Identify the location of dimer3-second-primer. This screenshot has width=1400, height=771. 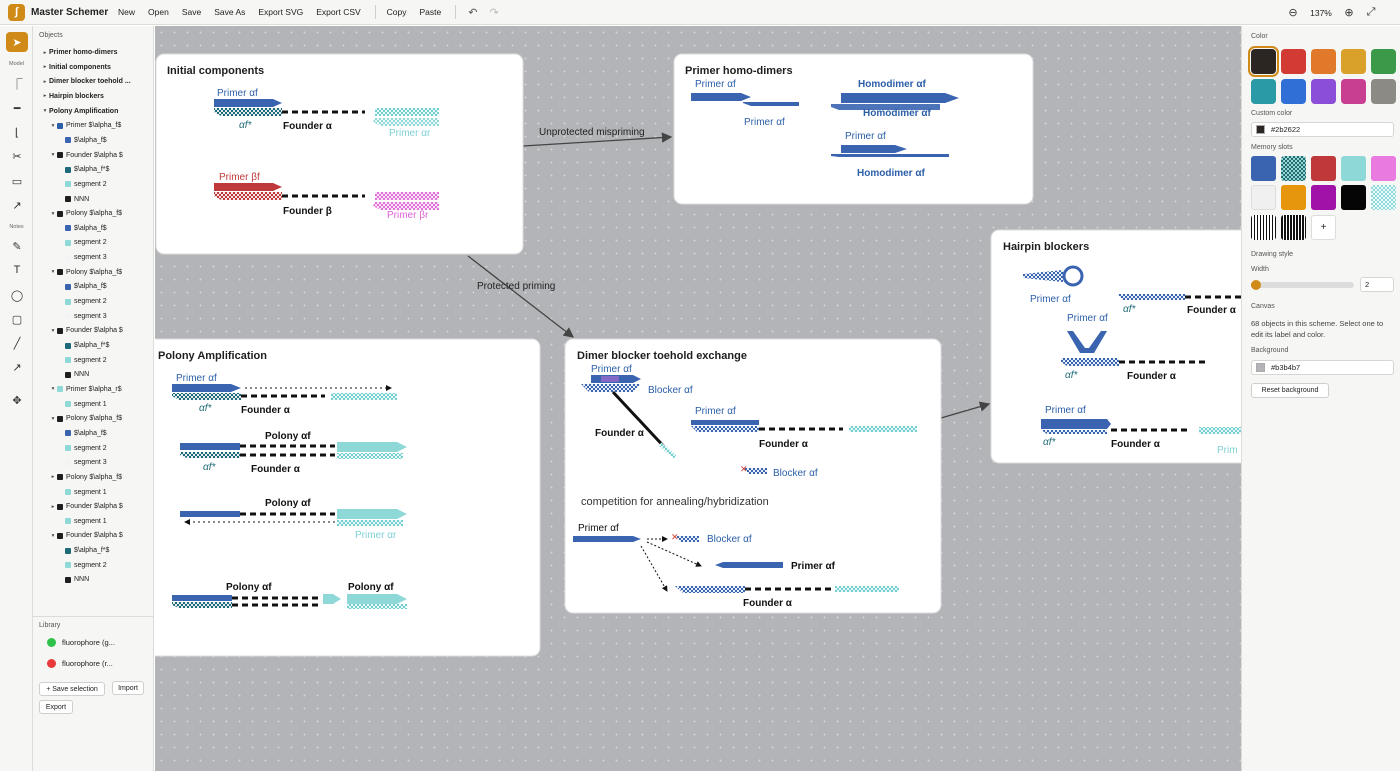
(749, 565).